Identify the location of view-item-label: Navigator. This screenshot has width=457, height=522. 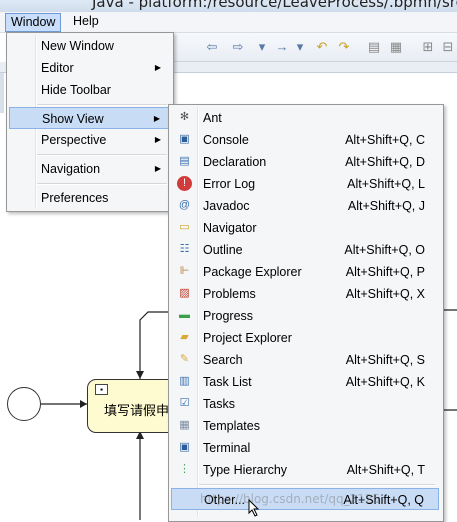
(230, 228).